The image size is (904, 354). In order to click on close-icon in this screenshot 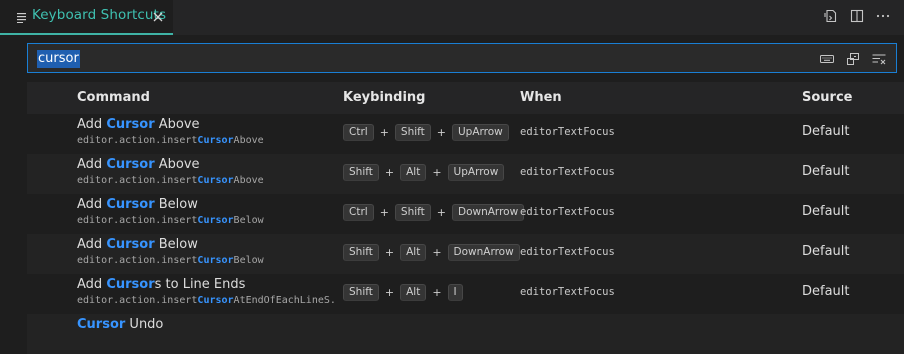, I will do `click(158, 17)`.